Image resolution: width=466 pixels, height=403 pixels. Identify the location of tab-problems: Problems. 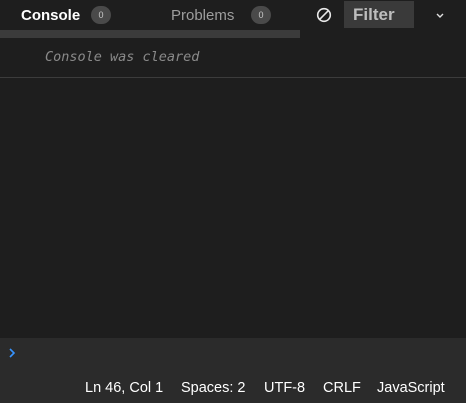
(202, 15).